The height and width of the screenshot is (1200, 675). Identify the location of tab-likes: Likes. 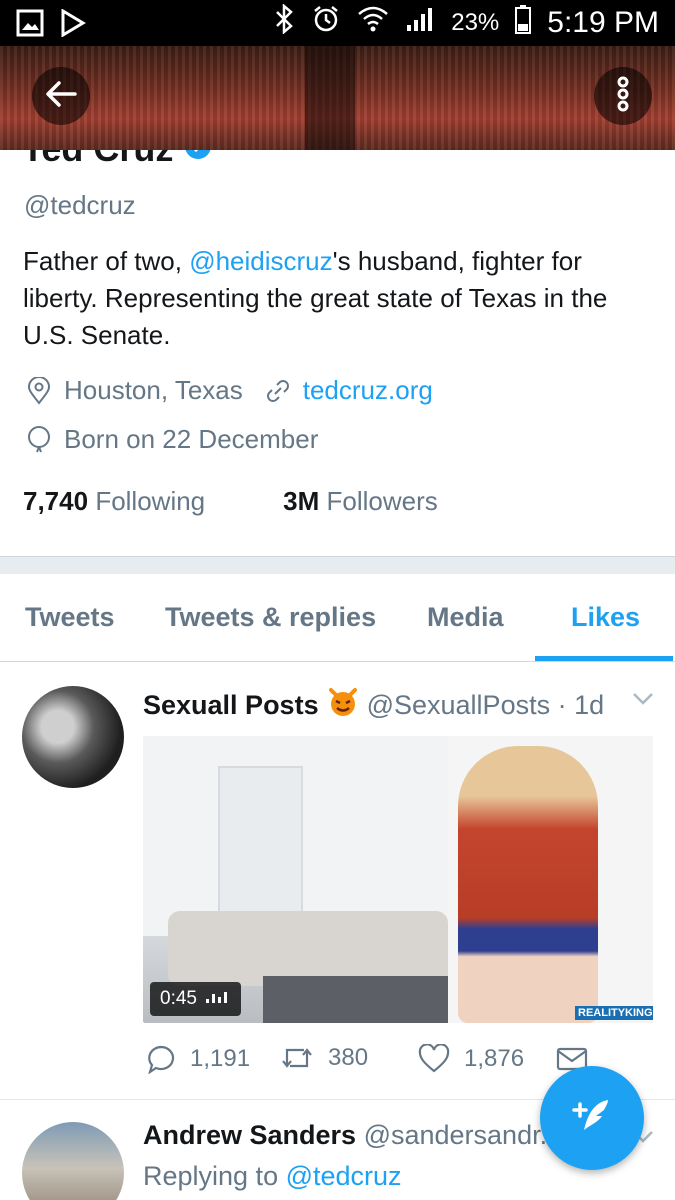
(605, 617).